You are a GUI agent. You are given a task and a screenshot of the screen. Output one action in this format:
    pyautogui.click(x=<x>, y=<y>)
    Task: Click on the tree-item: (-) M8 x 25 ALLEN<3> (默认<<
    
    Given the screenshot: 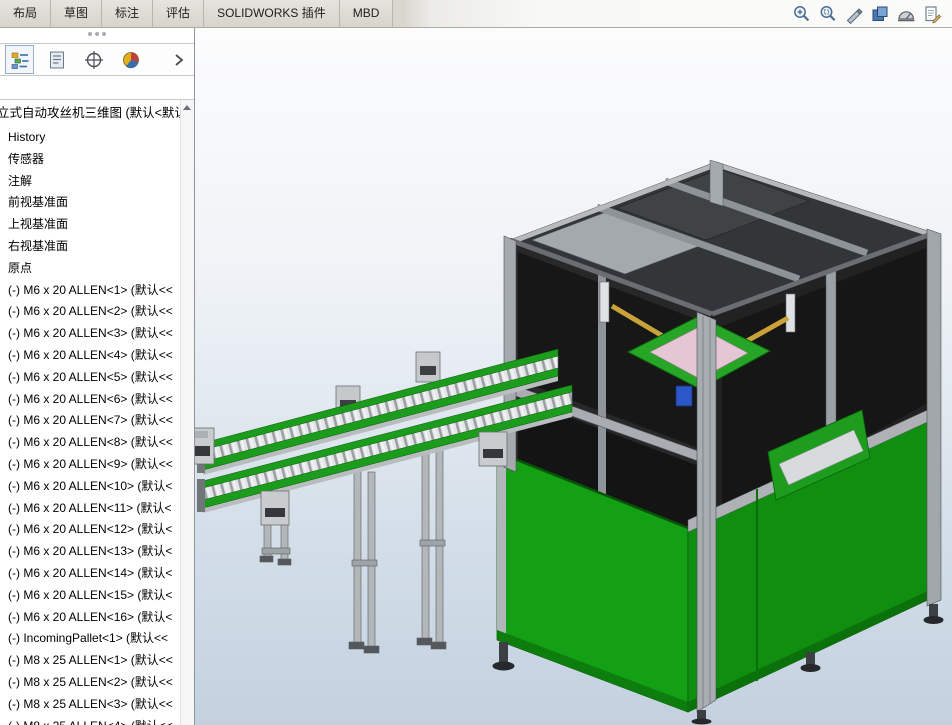 What is the action you would take?
    pyautogui.click(x=90, y=705)
    